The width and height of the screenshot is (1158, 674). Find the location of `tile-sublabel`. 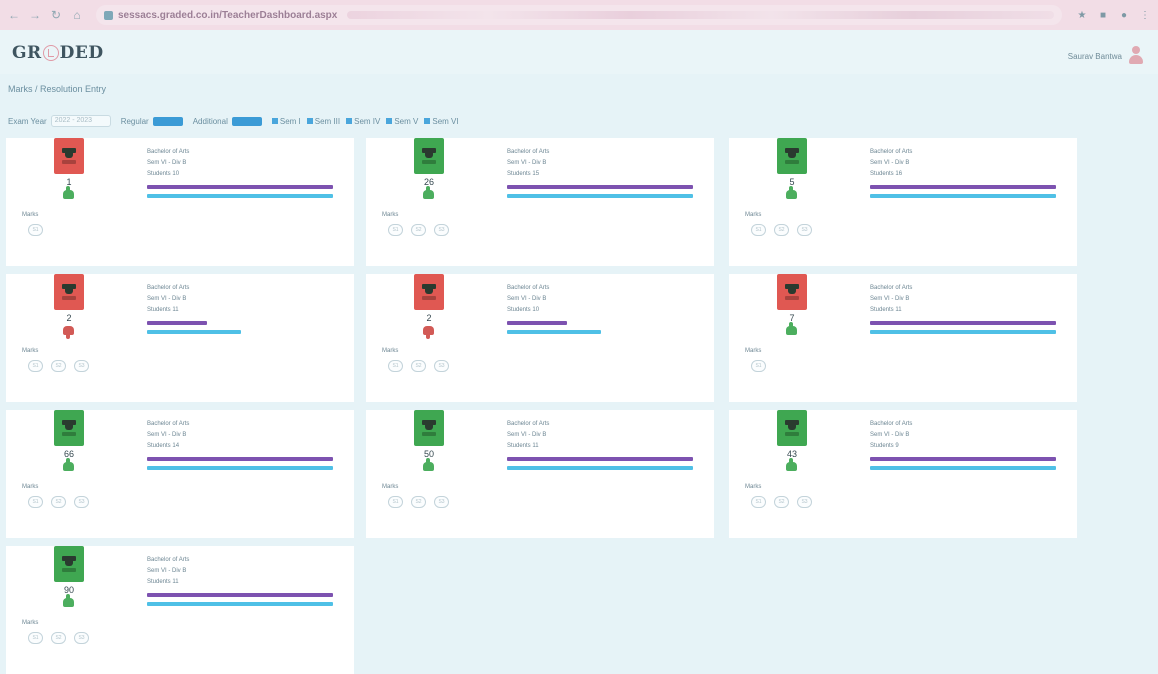

tile-sublabel is located at coordinates (792, 434).